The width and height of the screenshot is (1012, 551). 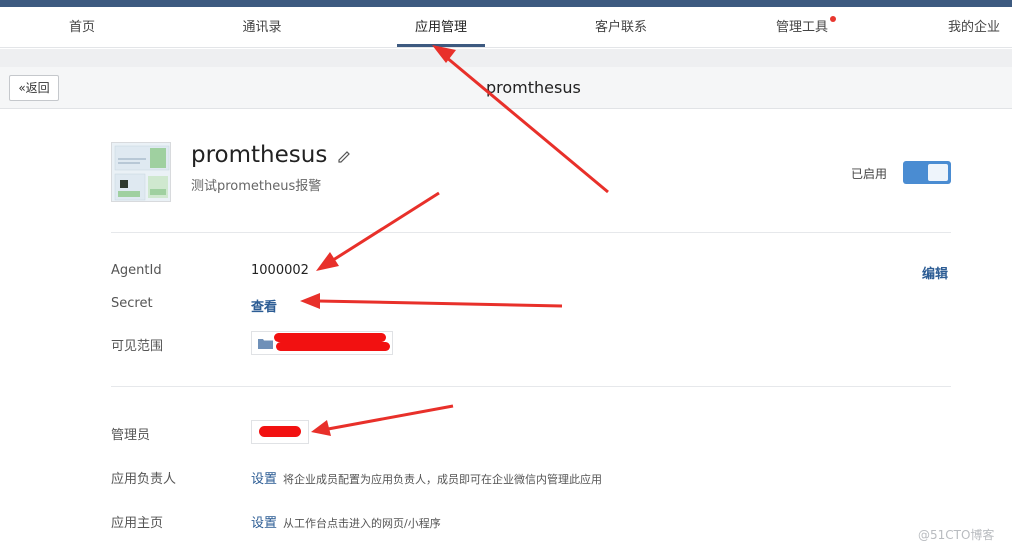 I want to click on app-logo, so click(x=141, y=172).